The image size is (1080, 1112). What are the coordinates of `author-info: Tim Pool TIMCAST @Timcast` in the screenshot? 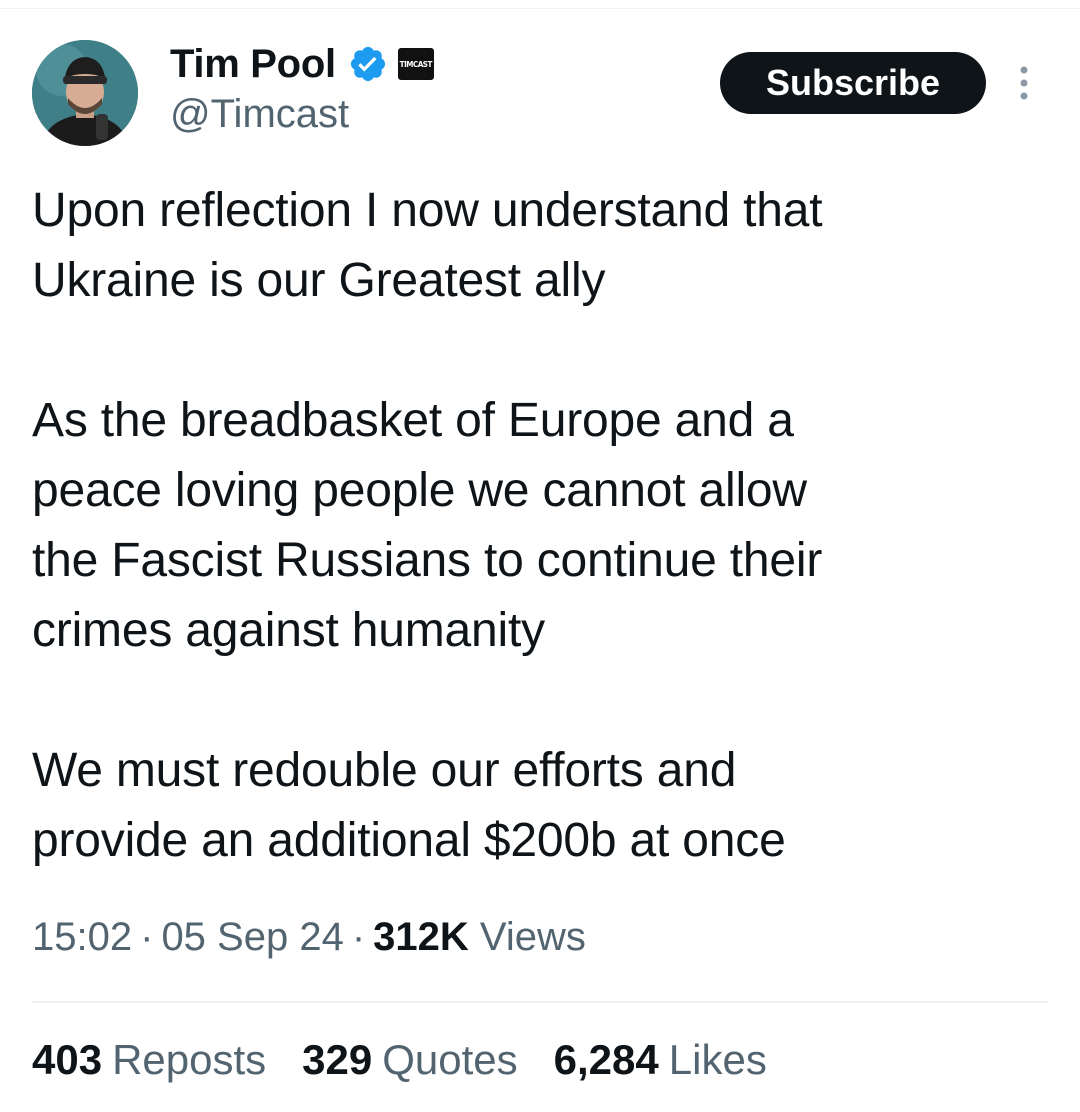 It's located at (302, 88).